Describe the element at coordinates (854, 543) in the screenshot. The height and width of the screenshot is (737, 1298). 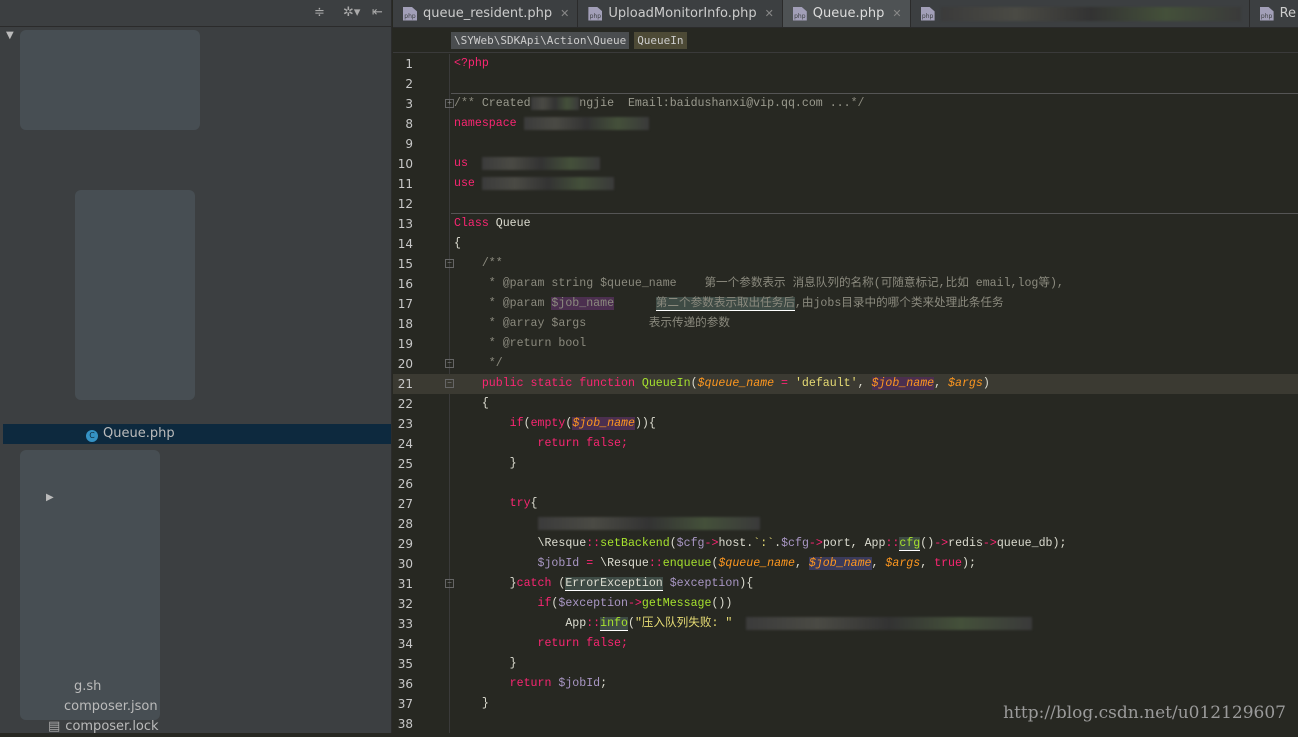
I see `code-token: port, App` at that location.